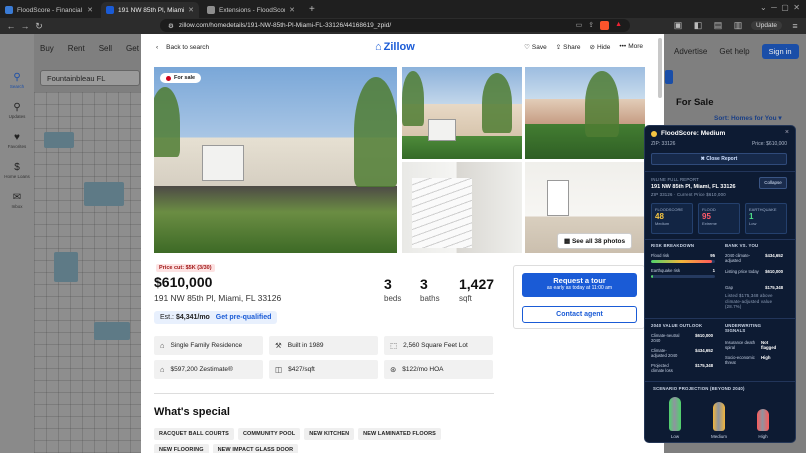 The image size is (806, 453). Describe the element at coordinates (275, 160) in the screenshot. I see `main-photo` at that location.